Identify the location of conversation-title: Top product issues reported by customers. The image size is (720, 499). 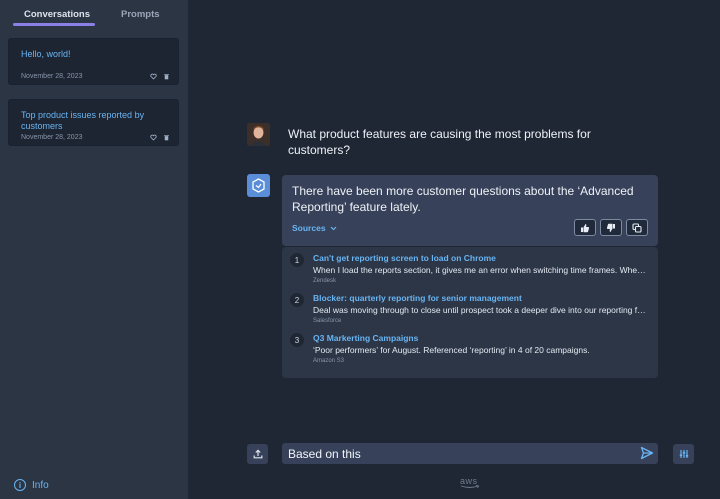
(83, 120).